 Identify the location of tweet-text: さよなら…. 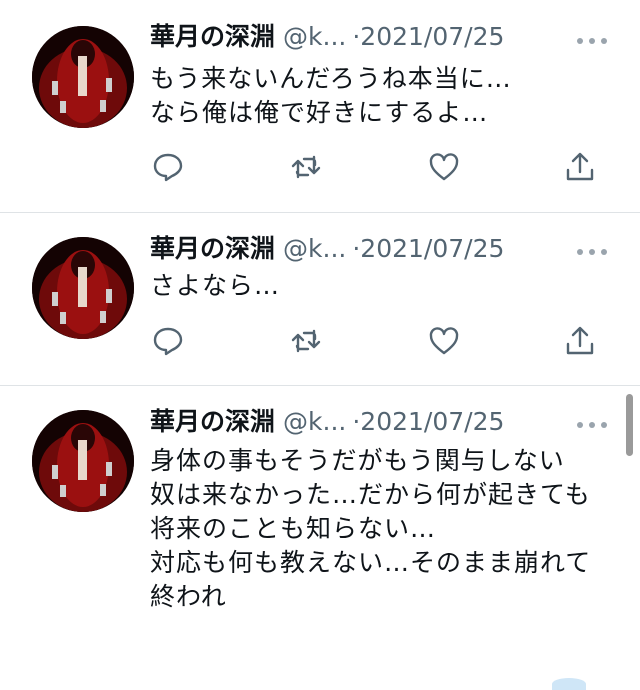
(215, 285).